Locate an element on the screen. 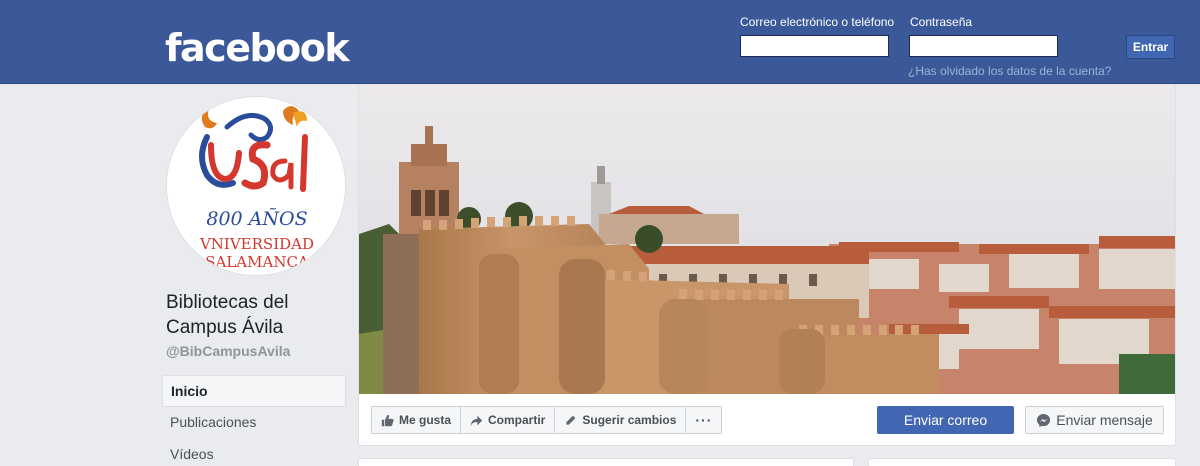 This screenshot has width=1200, height=466. send-message-label: Enviar mensaje is located at coordinates (1104, 420).